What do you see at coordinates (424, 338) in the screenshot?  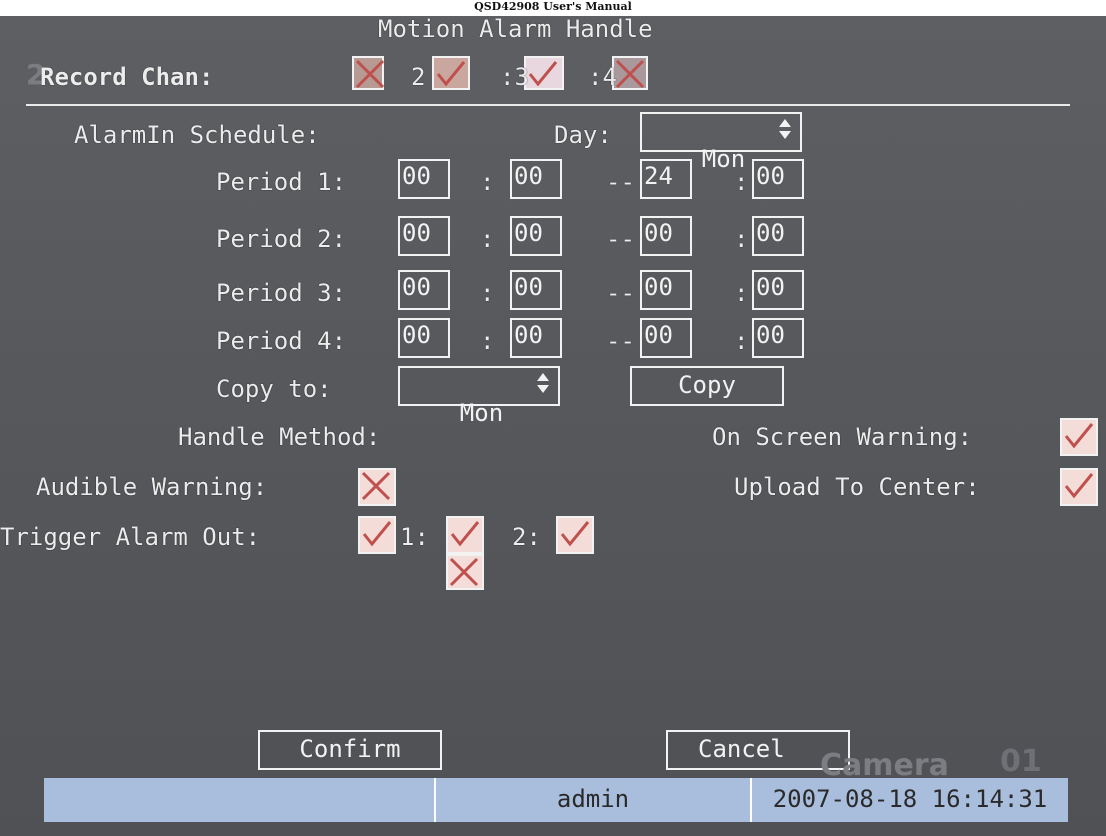 I see `period-4-start-hour: 00` at bounding box center [424, 338].